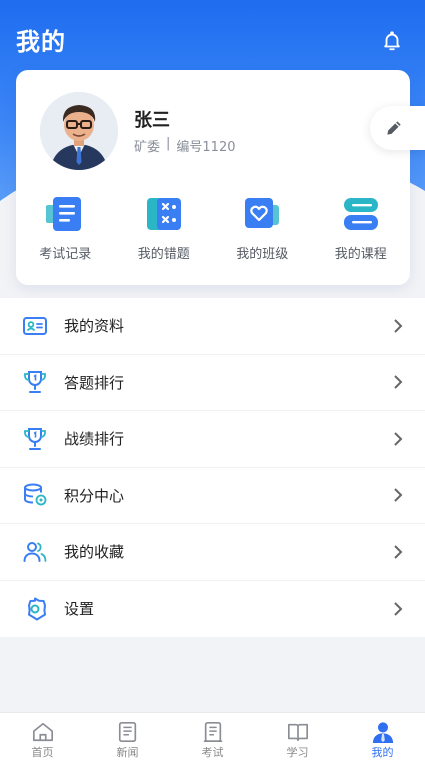 This screenshot has height=760, width=425. What do you see at coordinates (35, 494) in the screenshot?
I see `database-icon` at bounding box center [35, 494].